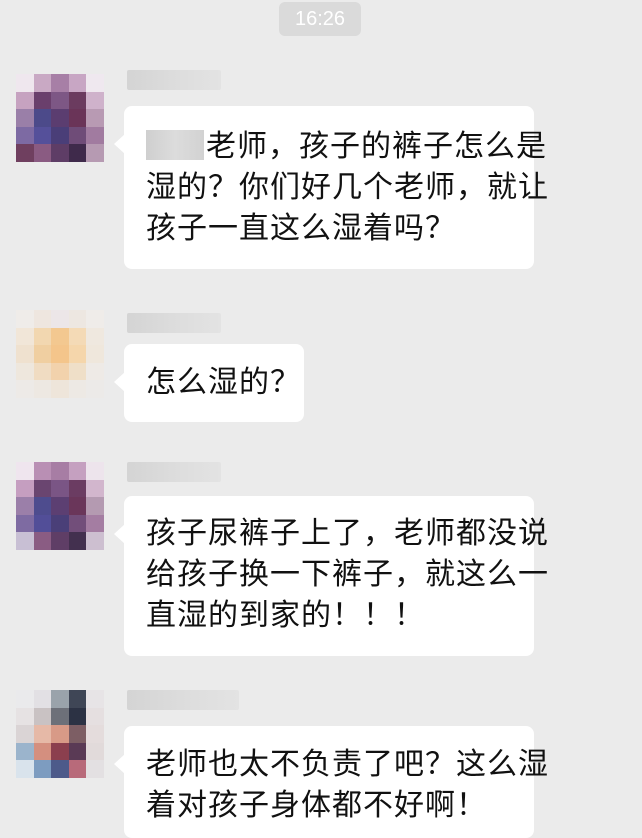  Describe the element at coordinates (347, 533) in the screenshot. I see `message-line: 孩子尿裤子上了，老师都没说` at that location.